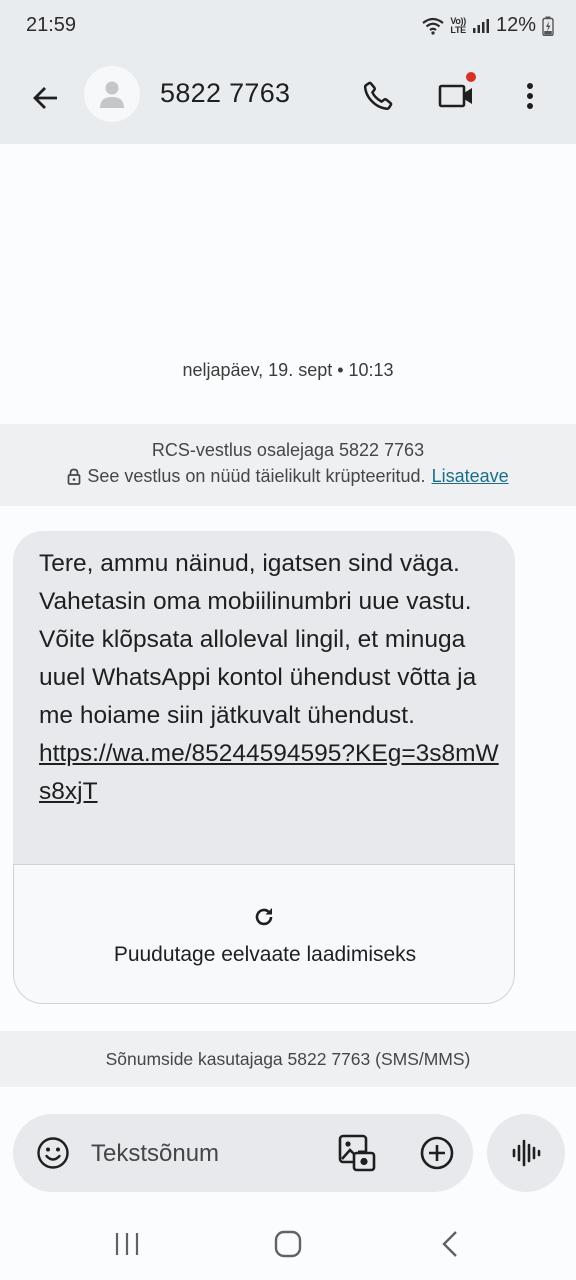 The image size is (576, 1280). I want to click on video-camera-icon, so click(455, 96).